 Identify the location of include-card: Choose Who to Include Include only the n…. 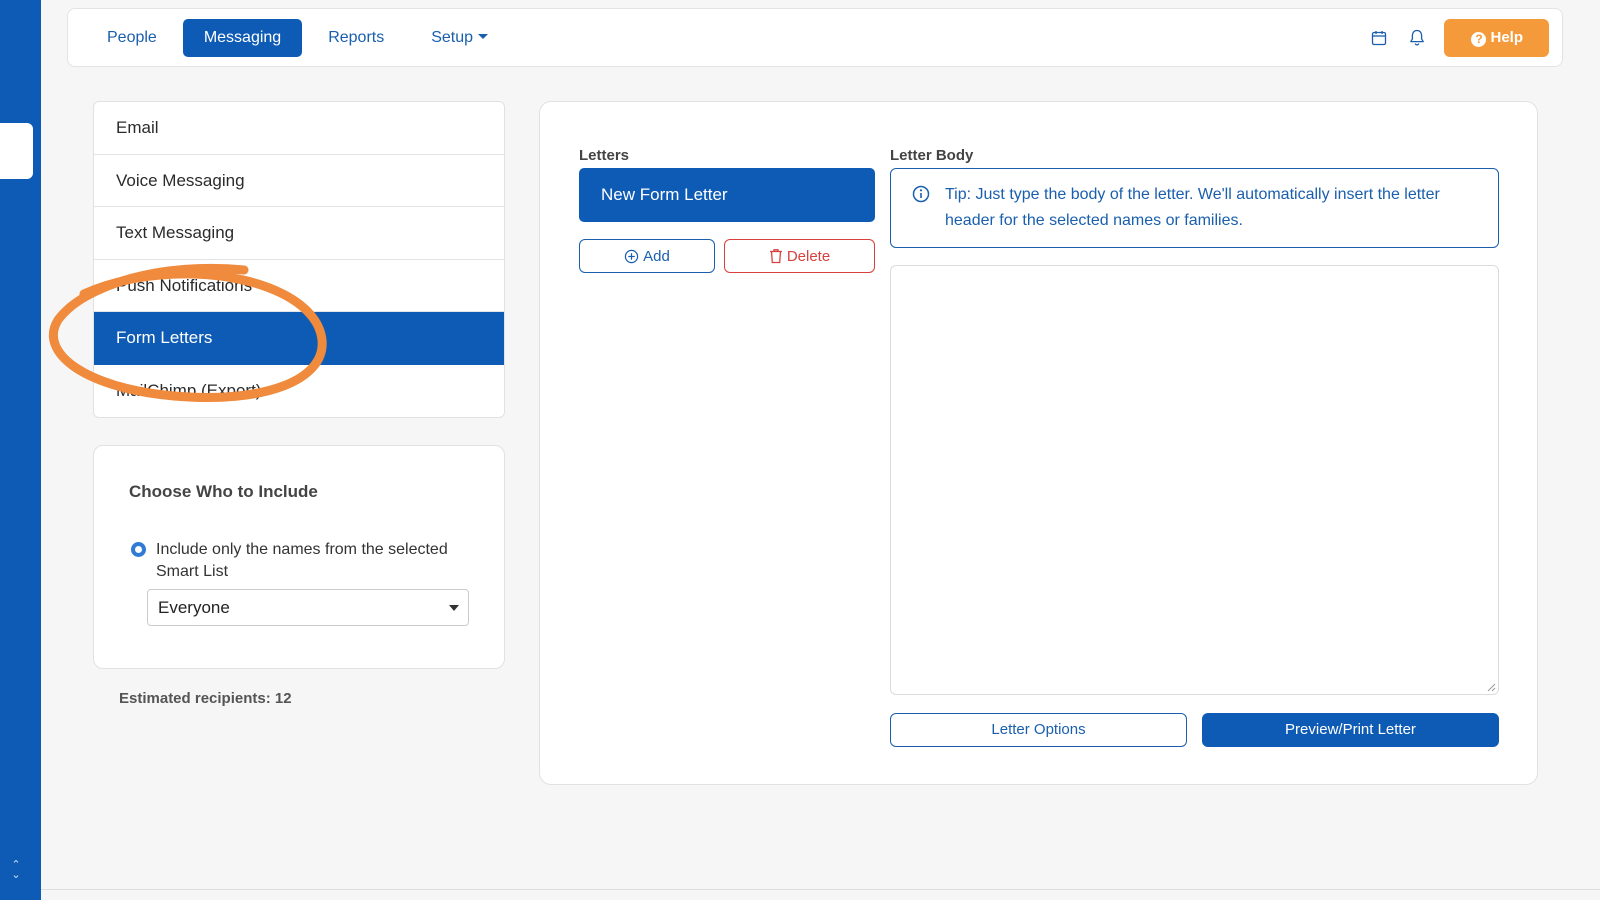
(299, 557).